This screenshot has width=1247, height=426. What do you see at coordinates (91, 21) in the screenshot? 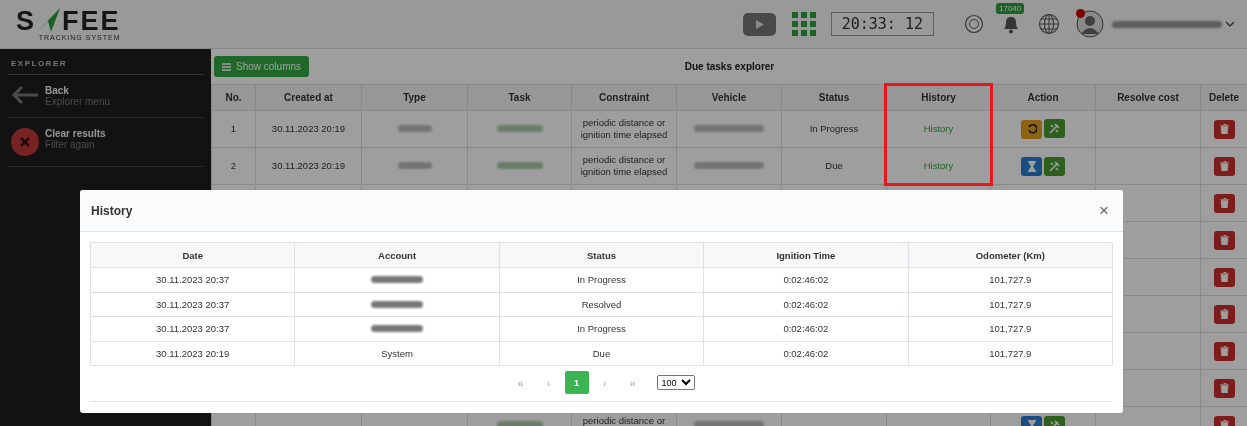
I see `logo-text: FEE` at bounding box center [91, 21].